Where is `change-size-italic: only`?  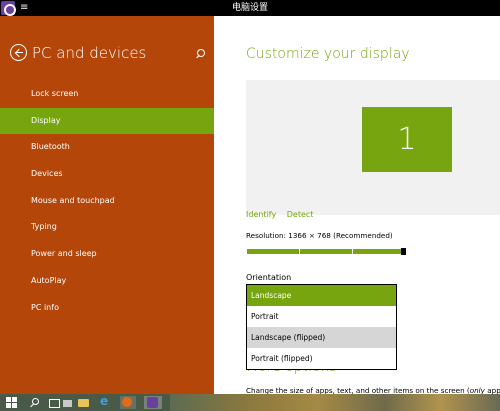
change-size-italic: only is located at coordinates (477, 390).